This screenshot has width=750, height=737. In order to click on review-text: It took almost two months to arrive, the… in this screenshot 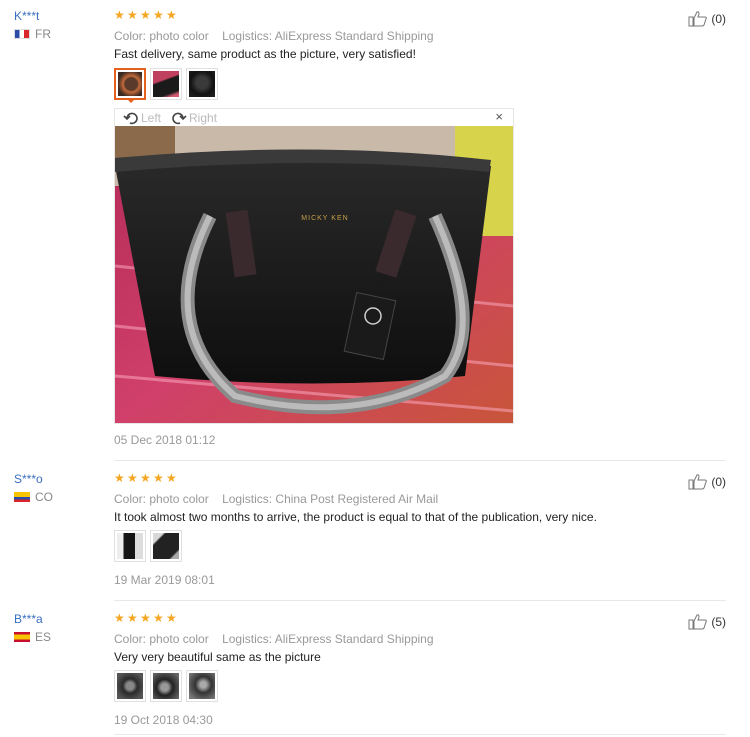, I will do `click(355, 517)`.